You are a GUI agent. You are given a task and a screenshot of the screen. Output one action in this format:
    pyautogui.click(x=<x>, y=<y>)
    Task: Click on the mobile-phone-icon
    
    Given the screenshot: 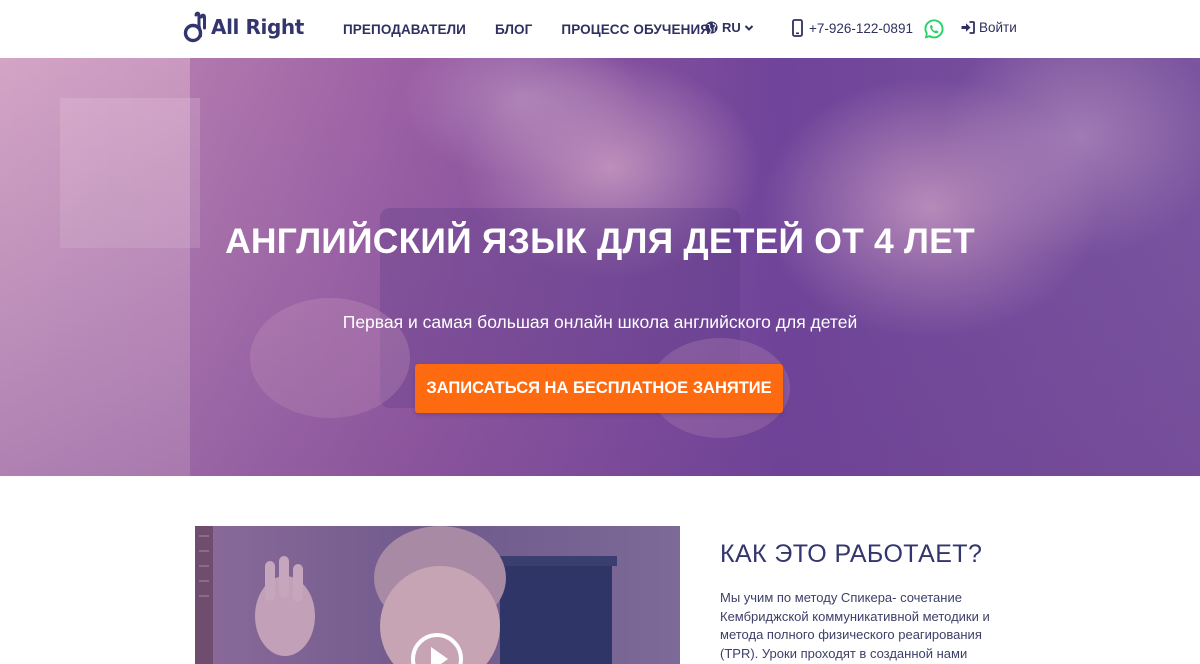 What is the action you would take?
    pyautogui.click(x=797, y=28)
    